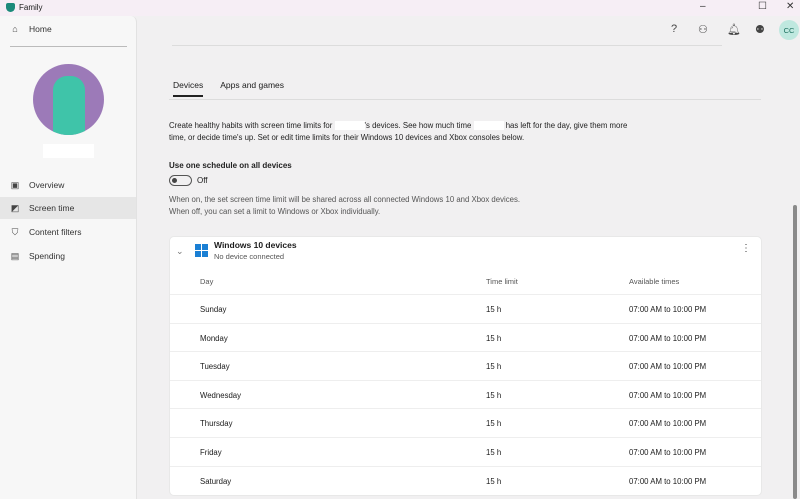  I want to click on table-row: Sunday 15 h 07:00 AM to 10:00 PM, so click(465, 308).